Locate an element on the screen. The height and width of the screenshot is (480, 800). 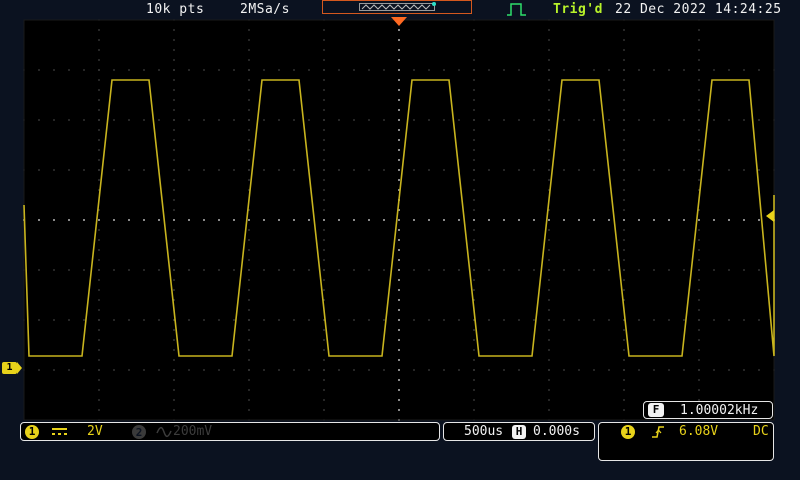
trigger-source-badge: 1 is located at coordinates (628, 432).